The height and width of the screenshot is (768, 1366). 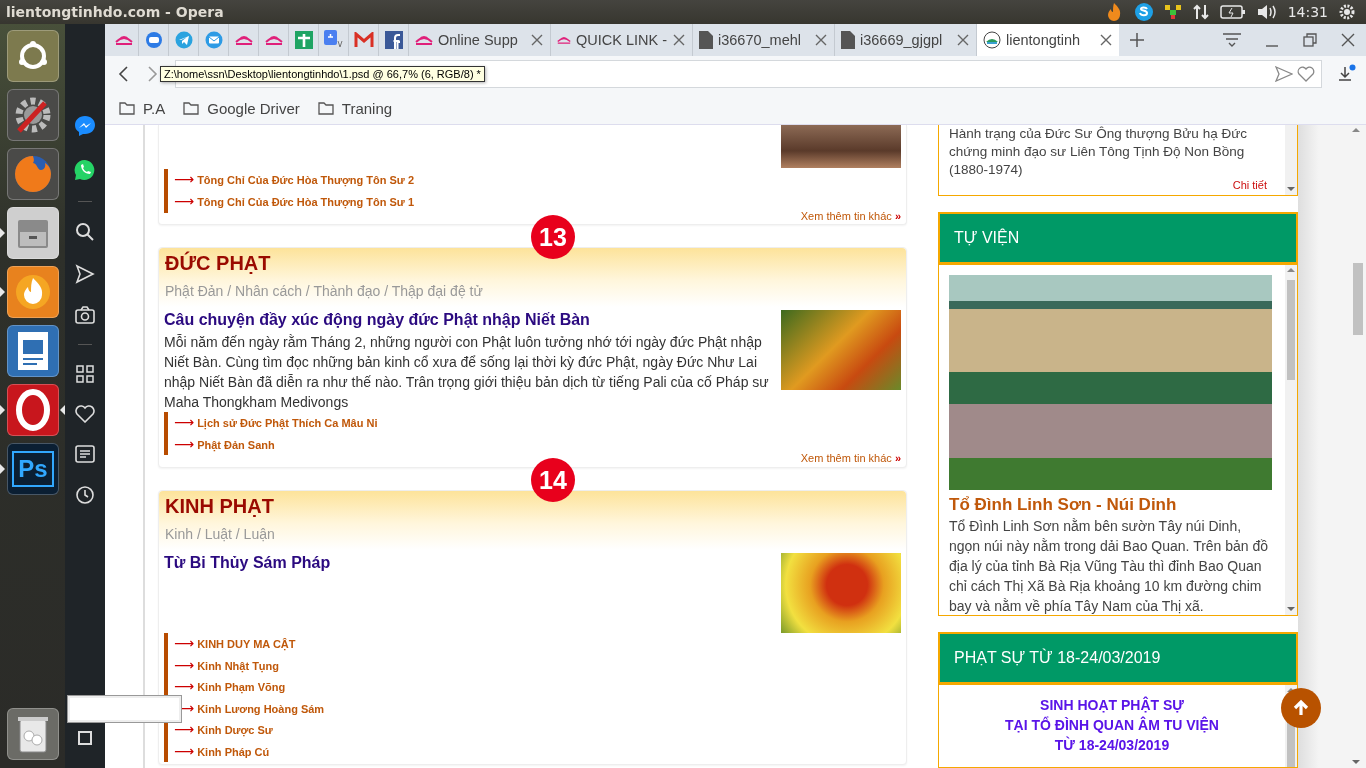 I want to click on battery-icon, so click(x=1232, y=12).